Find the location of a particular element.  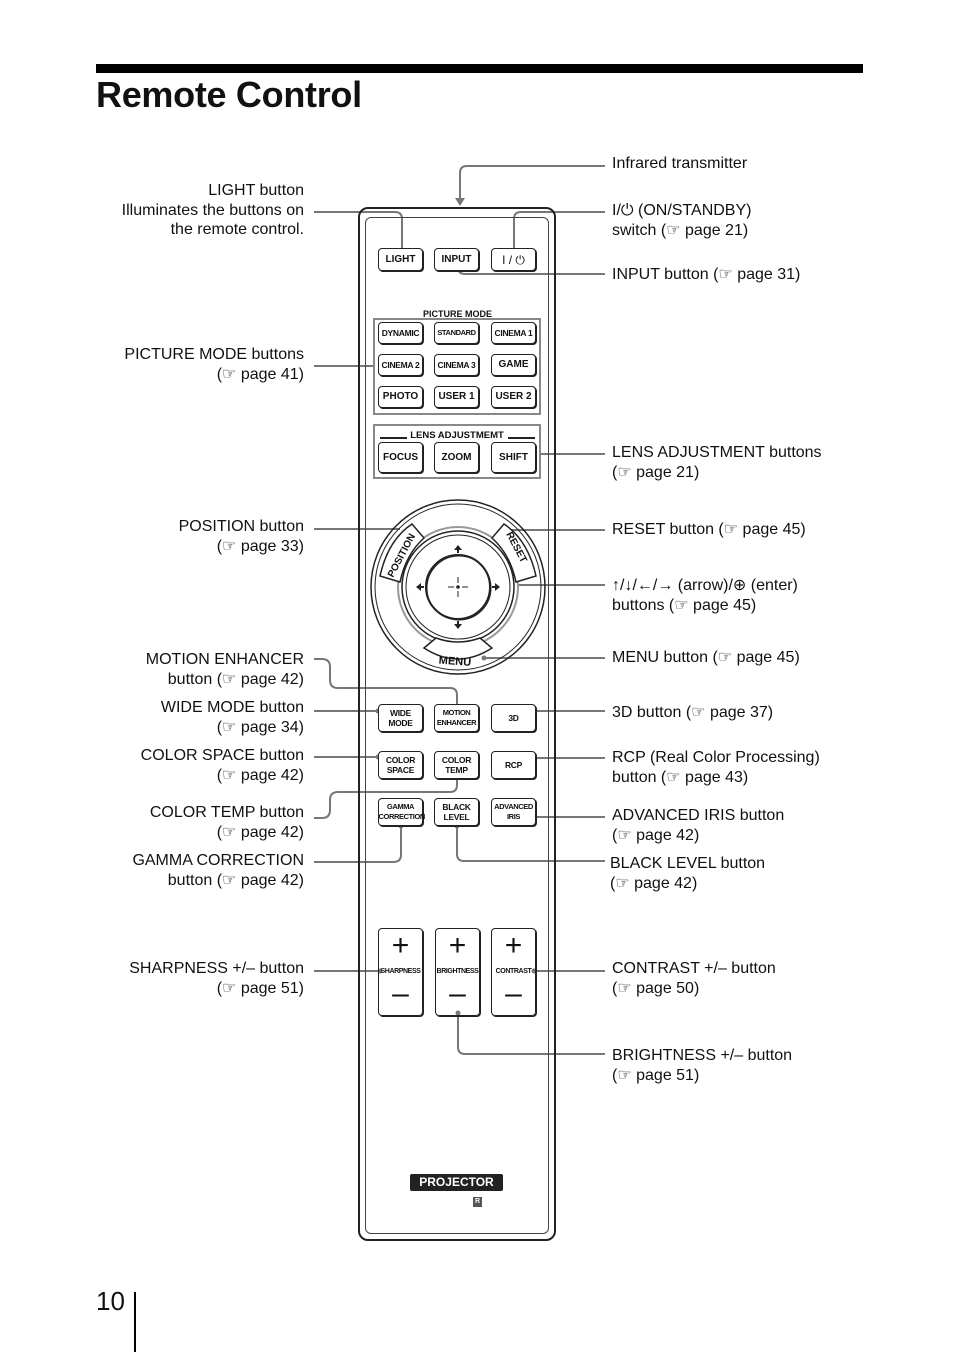

wide-mode-button: WIDE MODE is located at coordinates (400, 718).